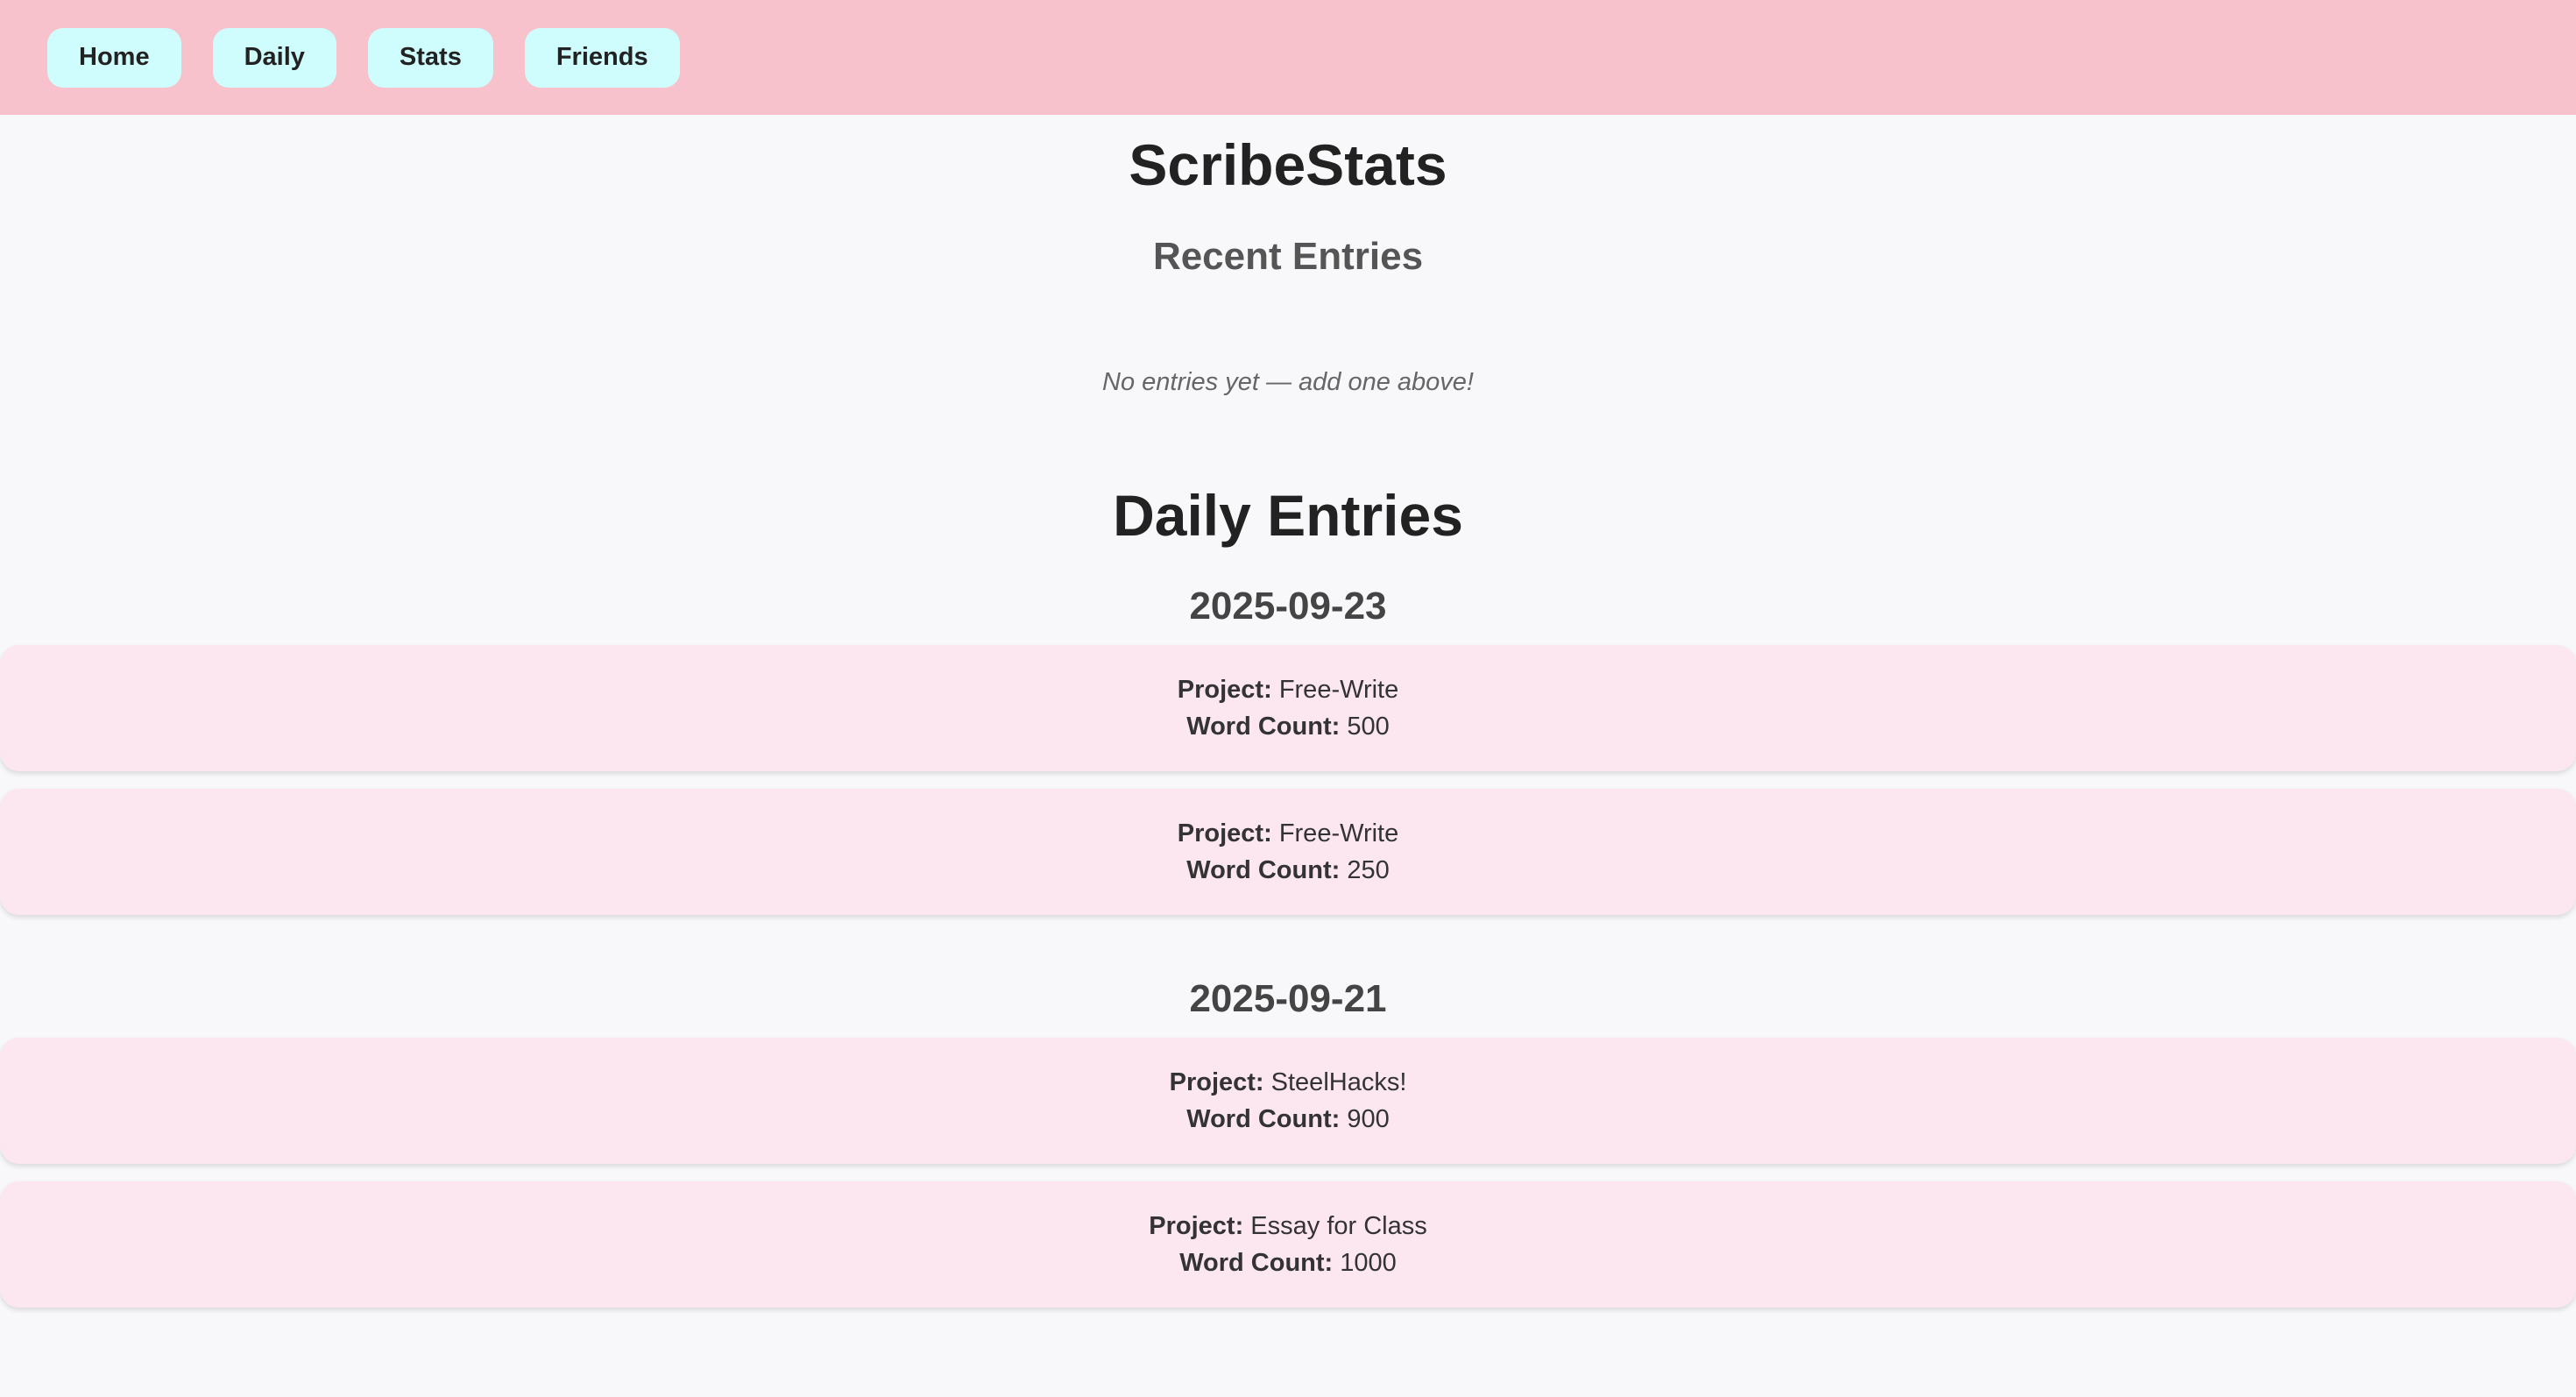 The image size is (2576, 1397). What do you see at coordinates (1368, 1263) in the screenshot?
I see `word-count-value: 1000` at bounding box center [1368, 1263].